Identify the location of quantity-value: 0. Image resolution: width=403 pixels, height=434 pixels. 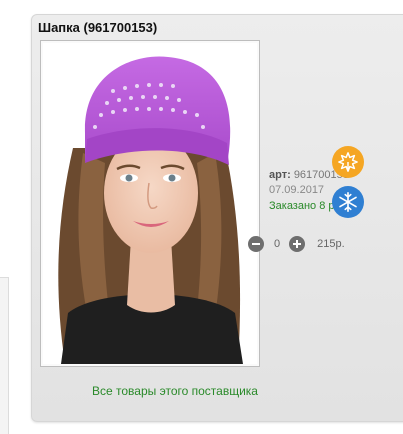
(277, 244).